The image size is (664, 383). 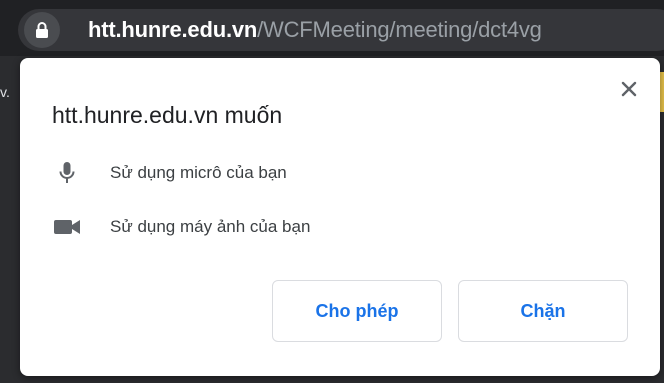 I want to click on permission-microphone-label: Sử dụng micrô của bạn, so click(x=198, y=172).